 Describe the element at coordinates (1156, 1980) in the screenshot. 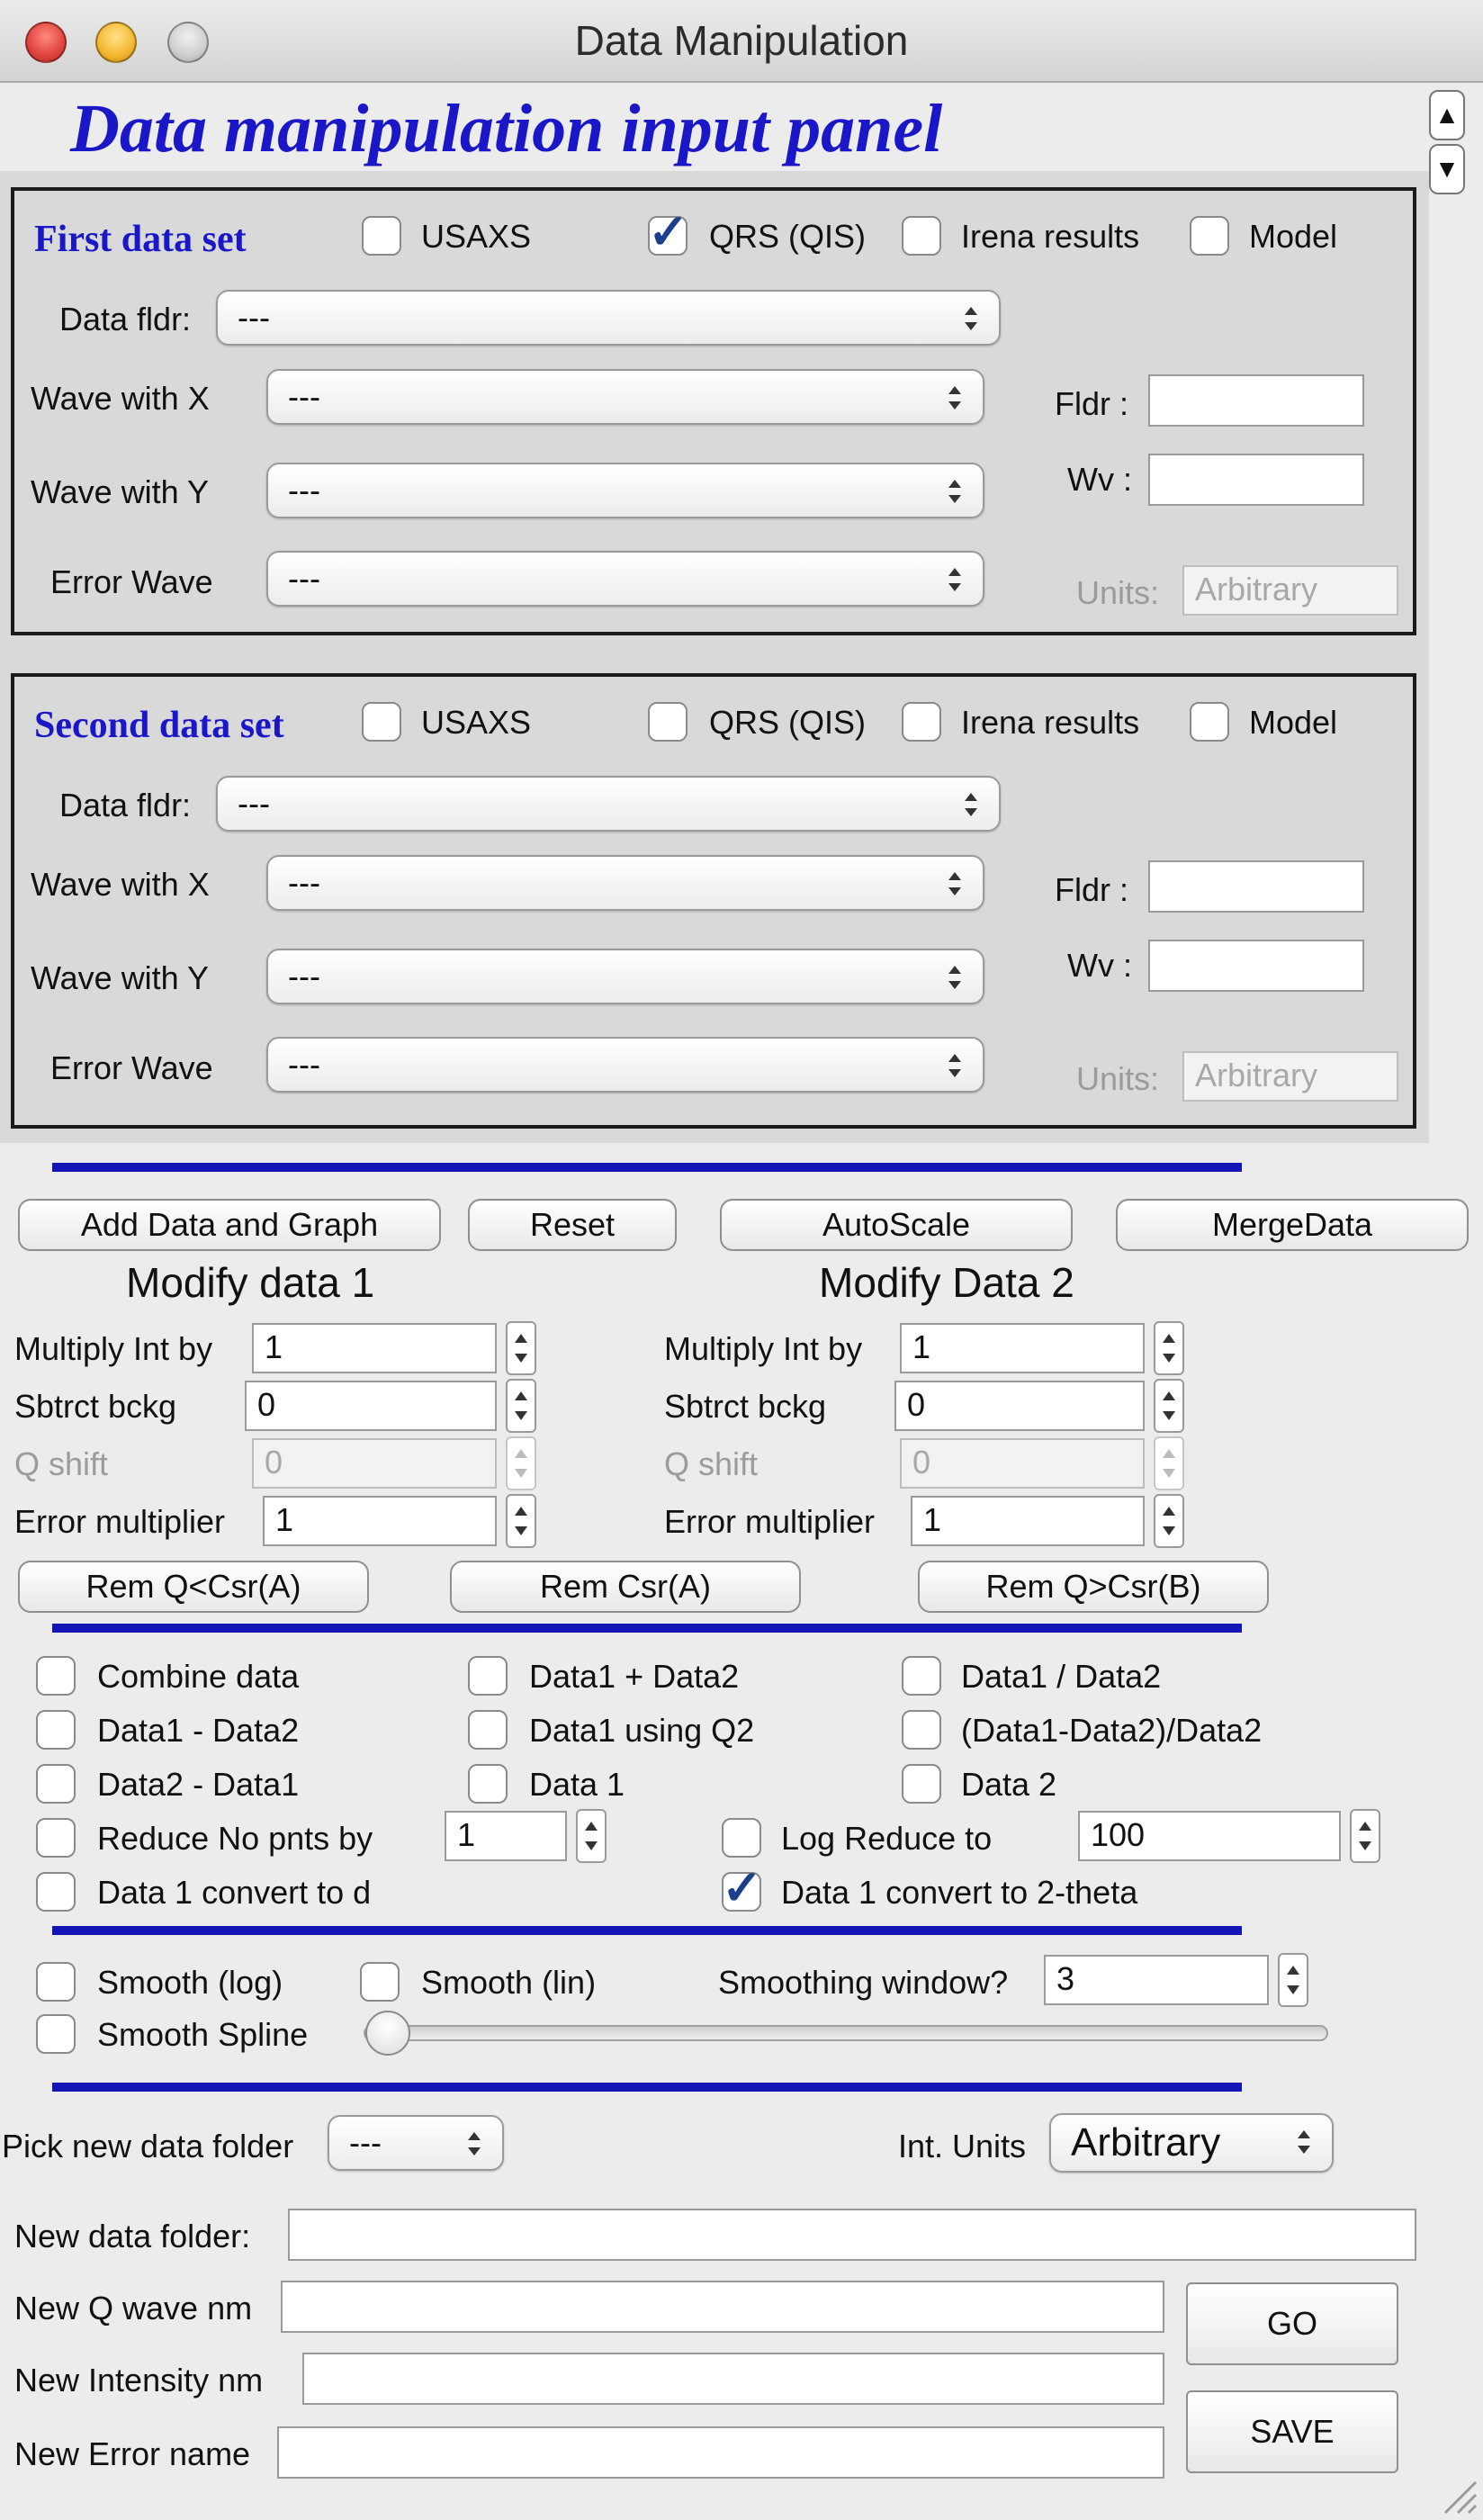

I see `smoothing-window-field: 3` at that location.